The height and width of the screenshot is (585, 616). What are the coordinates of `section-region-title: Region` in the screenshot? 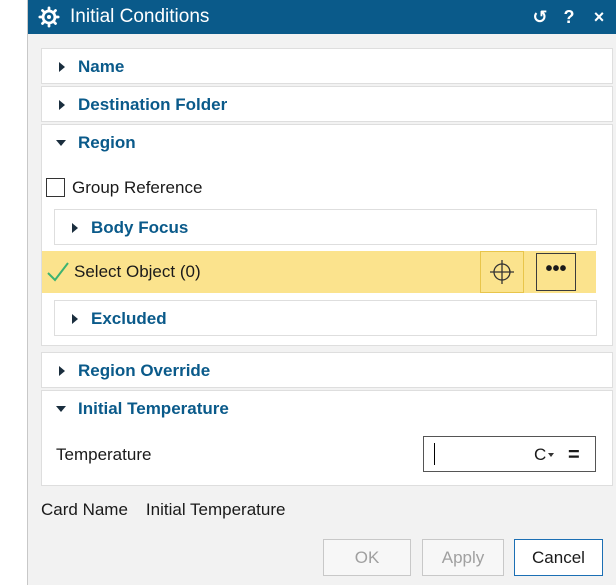 It's located at (107, 142).